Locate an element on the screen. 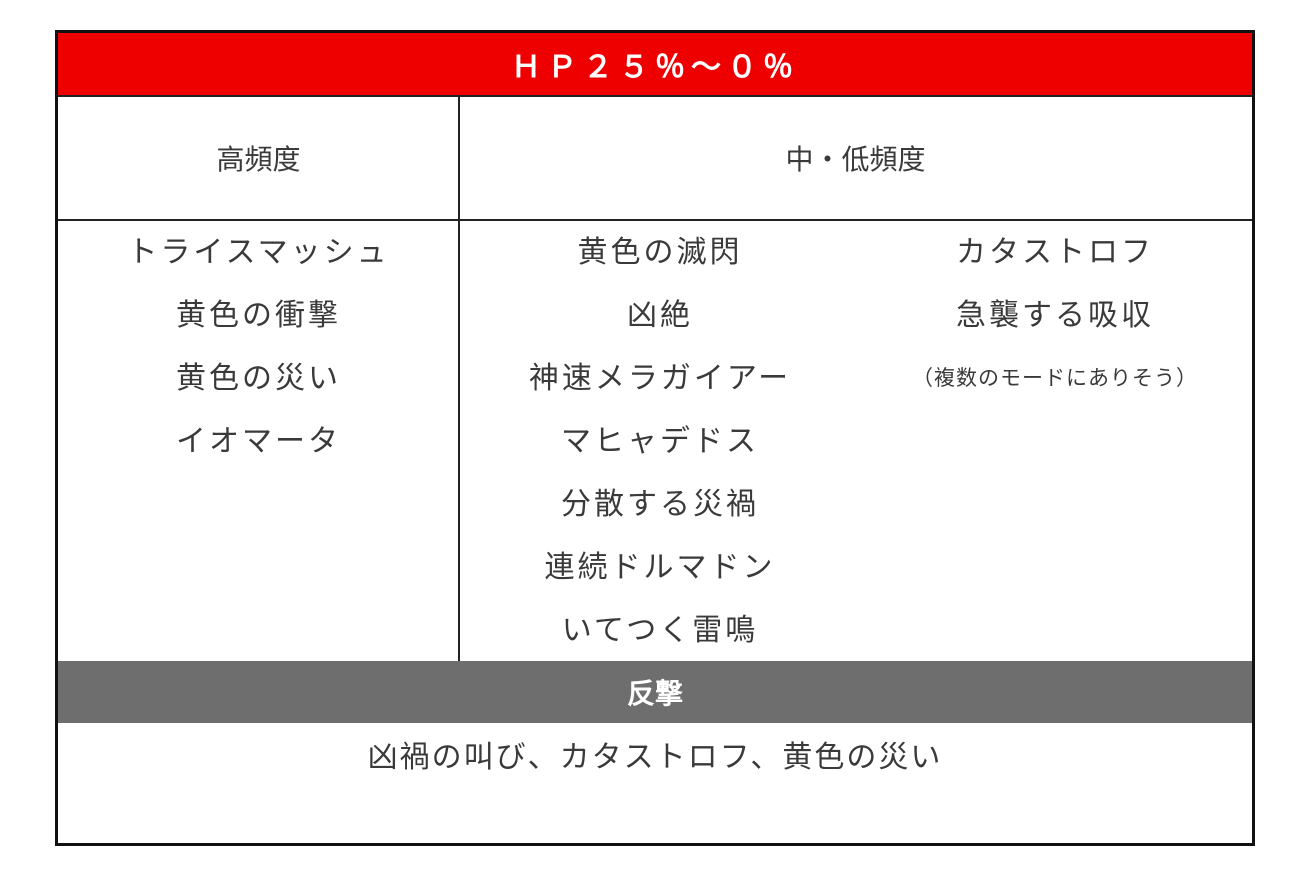  counter-header: 反撃 is located at coordinates (655, 692).